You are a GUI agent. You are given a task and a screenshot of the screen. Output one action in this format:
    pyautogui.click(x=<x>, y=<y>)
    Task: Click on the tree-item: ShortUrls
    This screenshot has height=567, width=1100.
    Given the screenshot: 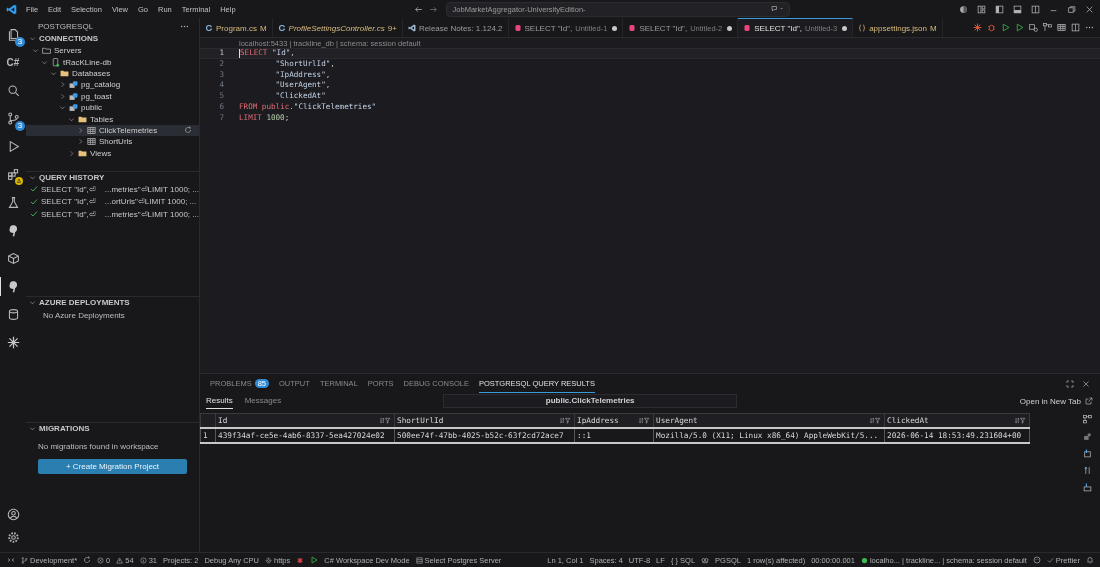 What is the action you would take?
    pyautogui.click(x=112, y=142)
    